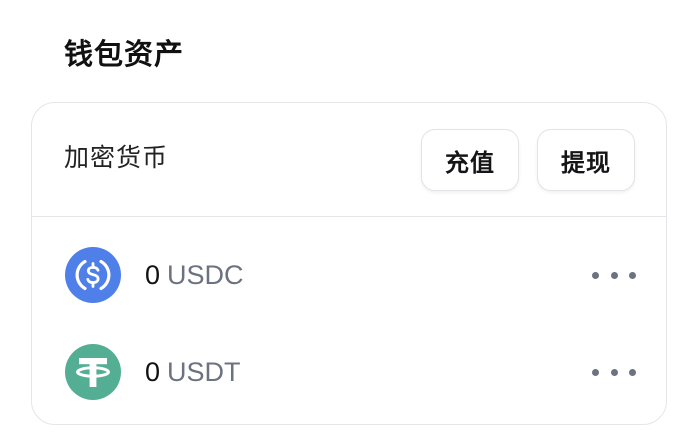 This screenshot has height=442, width=690. I want to click on usdc-coin-icon, so click(93, 275).